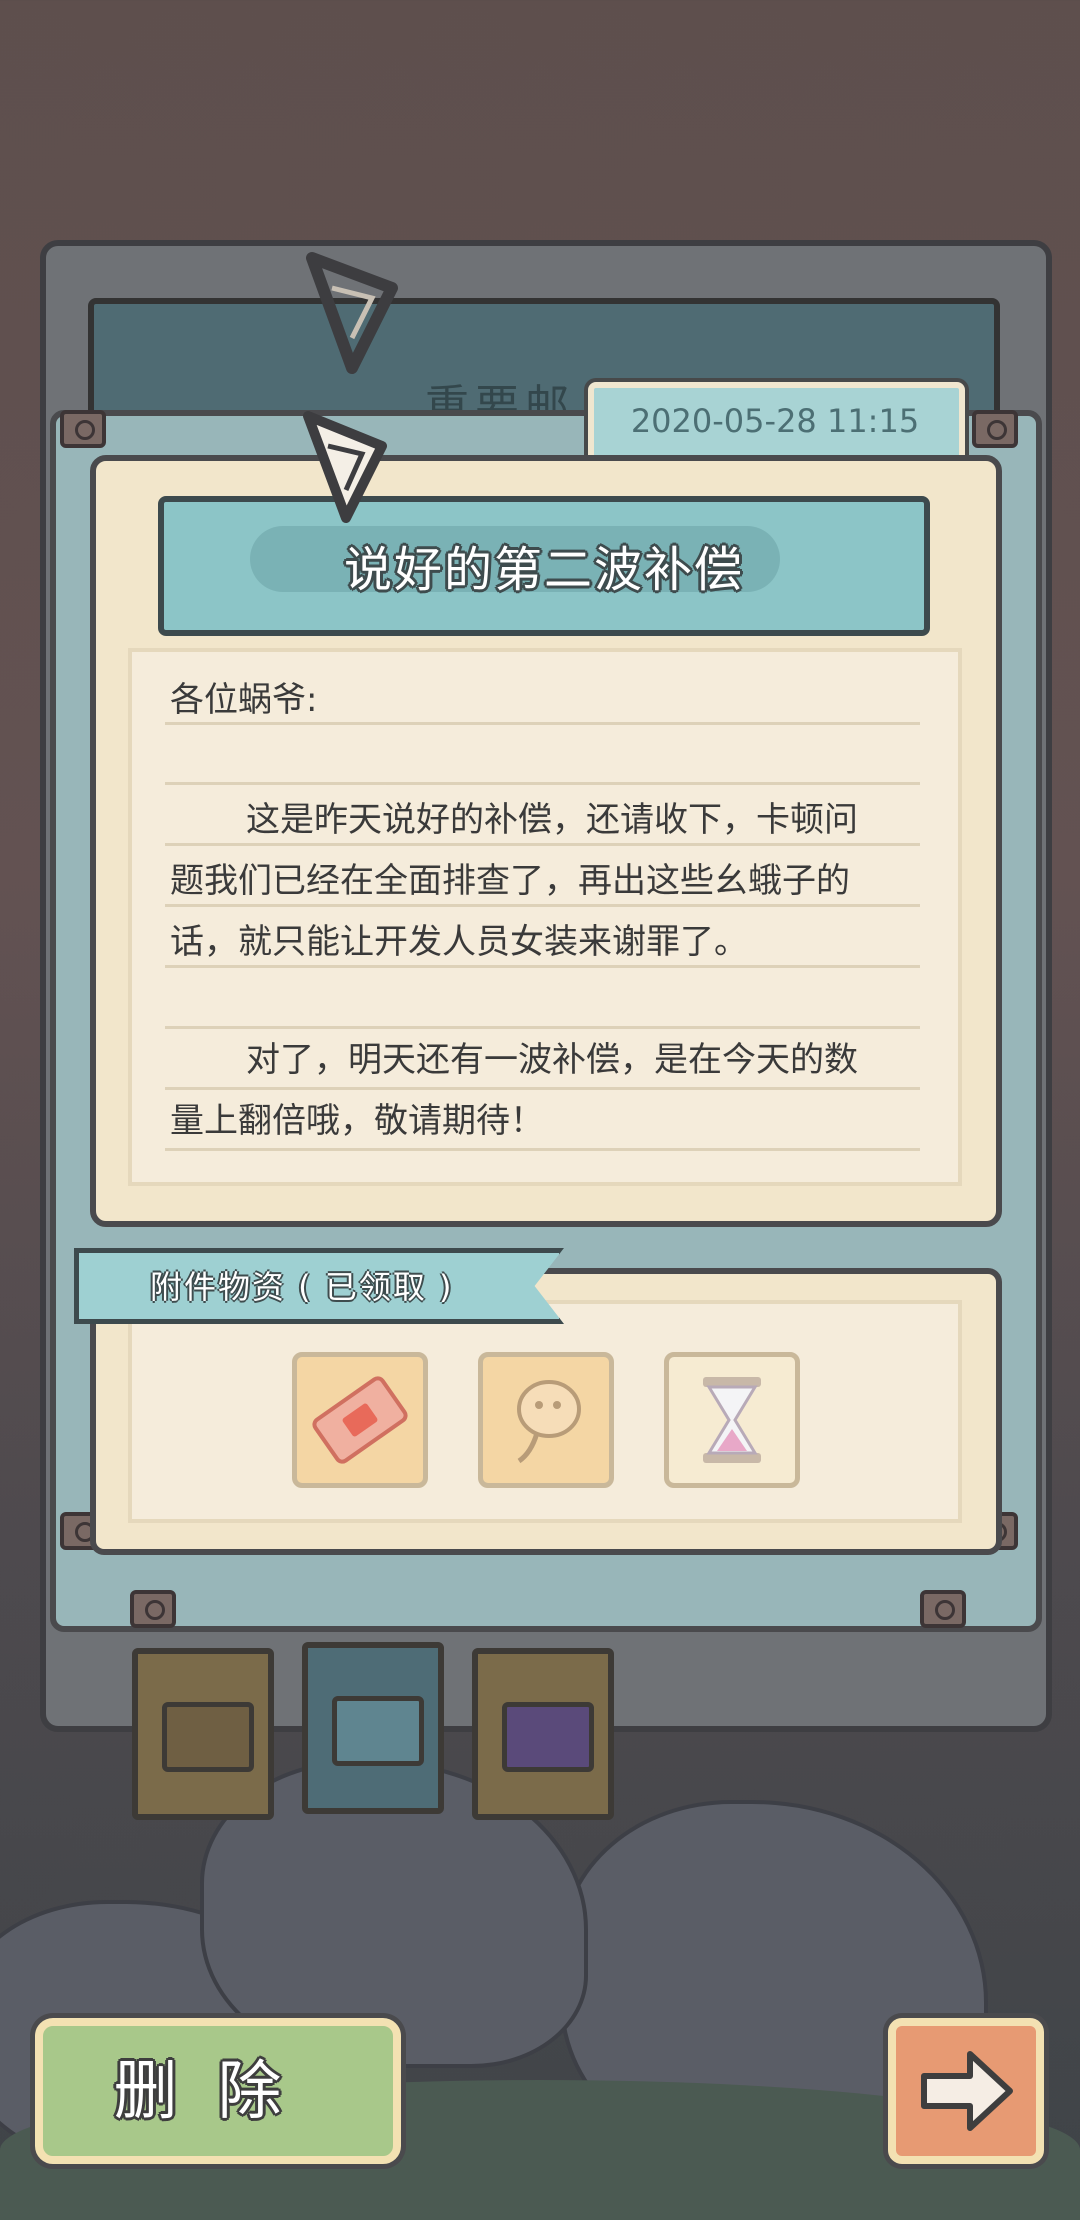 This screenshot has width=1080, height=2220. What do you see at coordinates (357, 1121) in the screenshot?
I see `mail-body-line: 量上翻倍哦，敬请期待！` at bounding box center [357, 1121].